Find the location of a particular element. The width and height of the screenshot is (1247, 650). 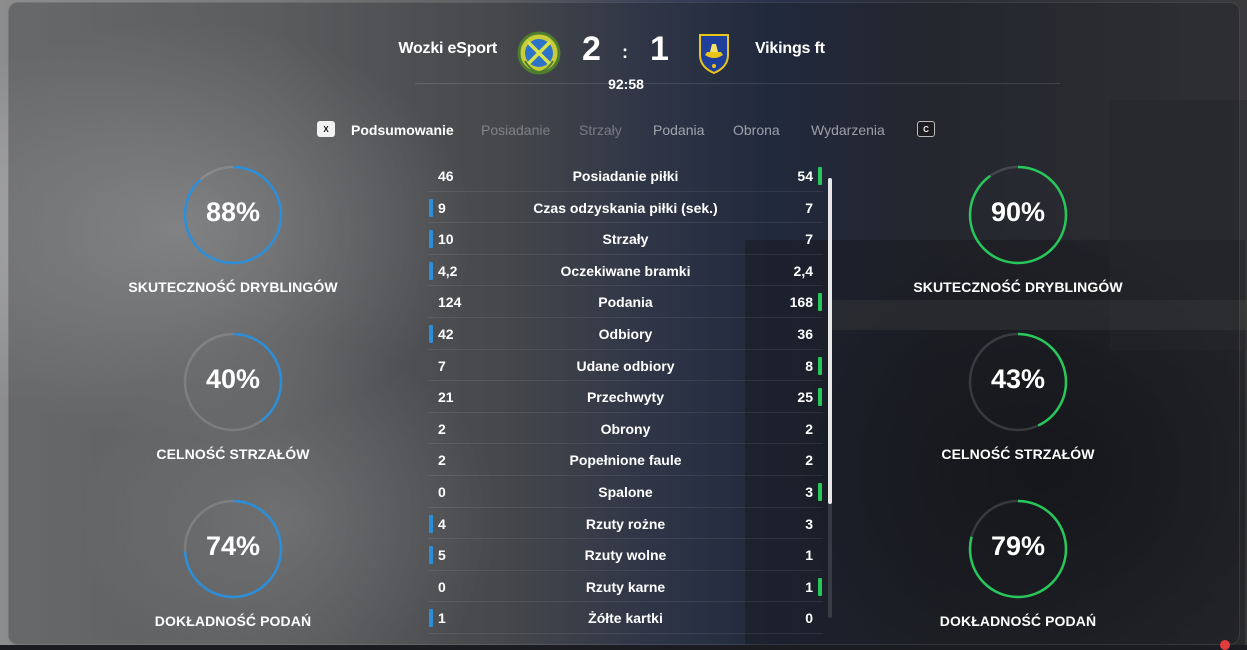

stat-row: 42 Odbiory 36 is located at coordinates (625, 334).